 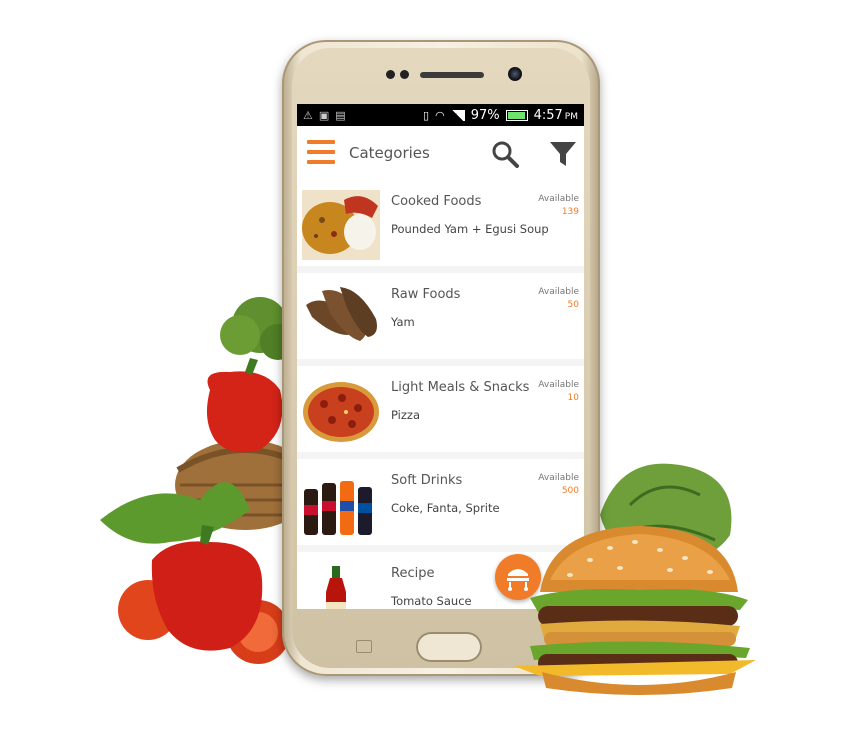 What do you see at coordinates (573, 305) in the screenshot?
I see `availability-count: 50` at bounding box center [573, 305].